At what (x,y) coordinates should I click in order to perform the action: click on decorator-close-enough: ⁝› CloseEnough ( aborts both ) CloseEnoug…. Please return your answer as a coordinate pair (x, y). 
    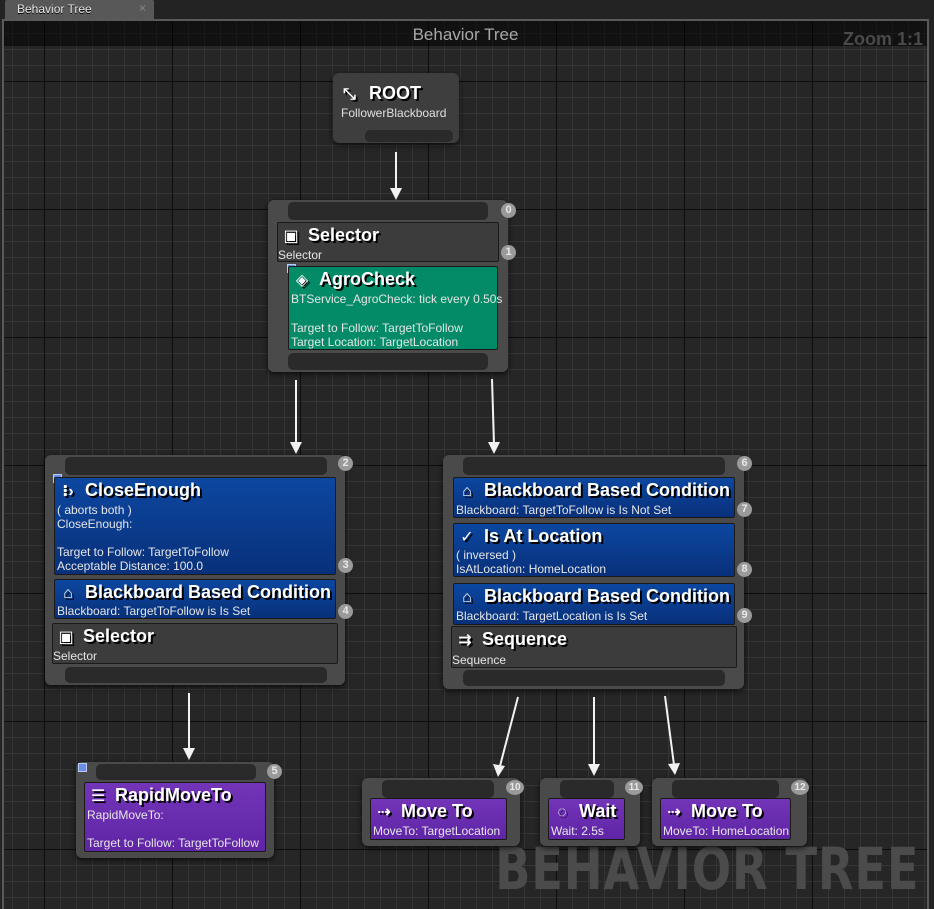
    Looking at the image, I should click on (195, 526).